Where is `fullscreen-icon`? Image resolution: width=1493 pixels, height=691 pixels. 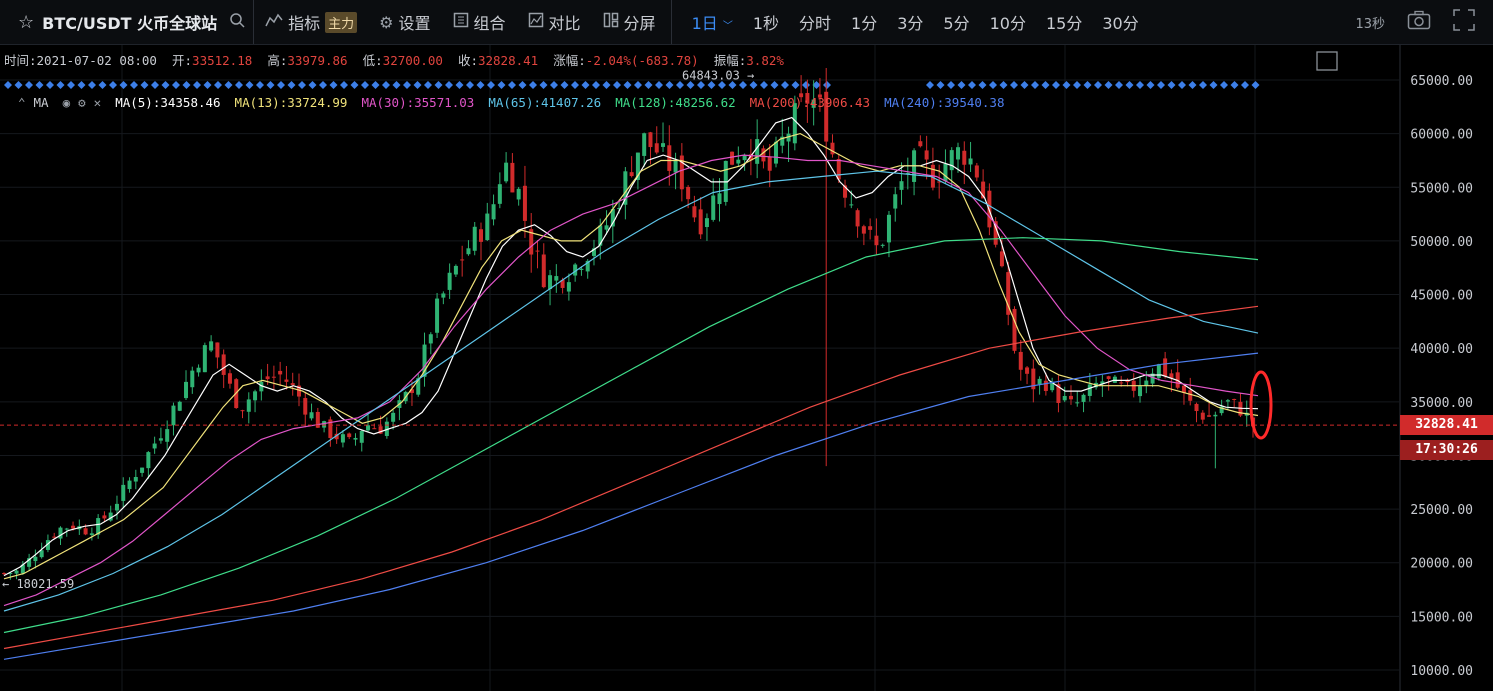
fullscreen-icon is located at coordinates (1464, 22).